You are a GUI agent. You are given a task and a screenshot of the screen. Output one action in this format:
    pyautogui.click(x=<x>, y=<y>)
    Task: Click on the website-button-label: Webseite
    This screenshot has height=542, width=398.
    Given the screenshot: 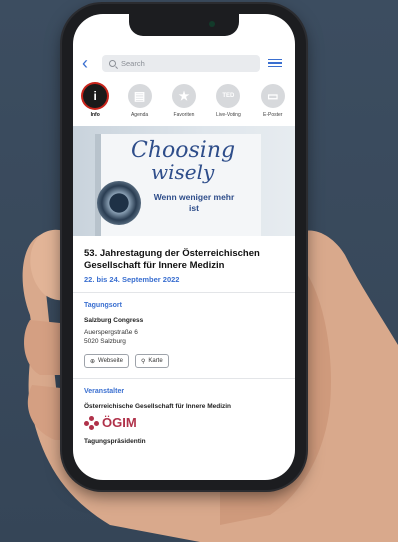 What is the action you would take?
    pyautogui.click(x=110, y=361)
    